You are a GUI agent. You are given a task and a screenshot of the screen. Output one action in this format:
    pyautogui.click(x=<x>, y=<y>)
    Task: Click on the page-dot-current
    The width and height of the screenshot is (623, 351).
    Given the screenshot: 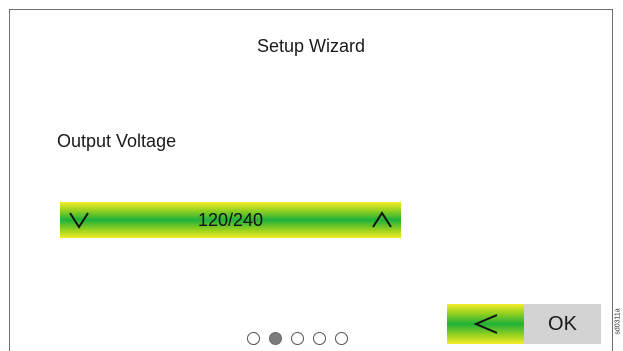 What is the action you would take?
    pyautogui.click(x=275, y=338)
    